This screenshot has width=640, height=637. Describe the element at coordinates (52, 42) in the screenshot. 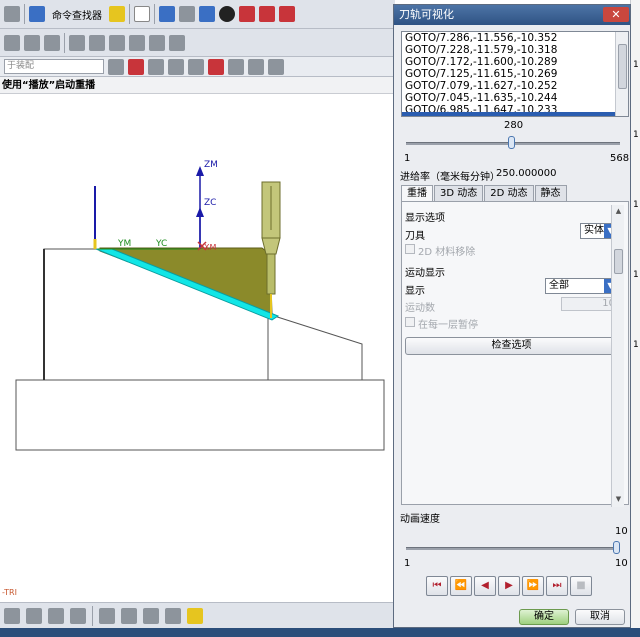

I see `create-geometry-icon` at that location.